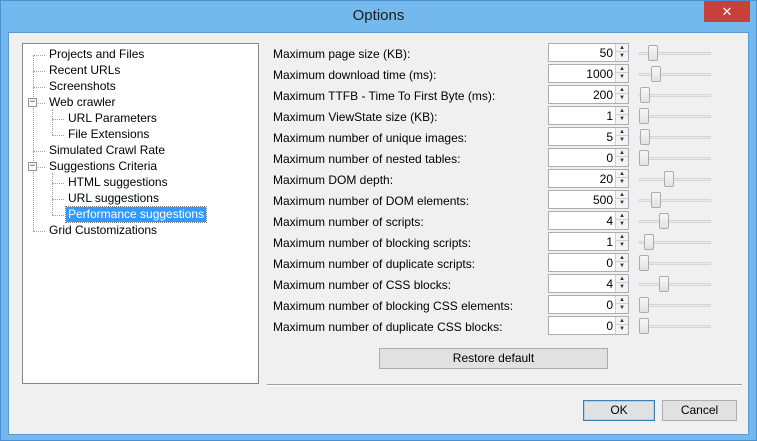  What do you see at coordinates (84, 70) in the screenshot?
I see `tree-item: Recent URLs` at bounding box center [84, 70].